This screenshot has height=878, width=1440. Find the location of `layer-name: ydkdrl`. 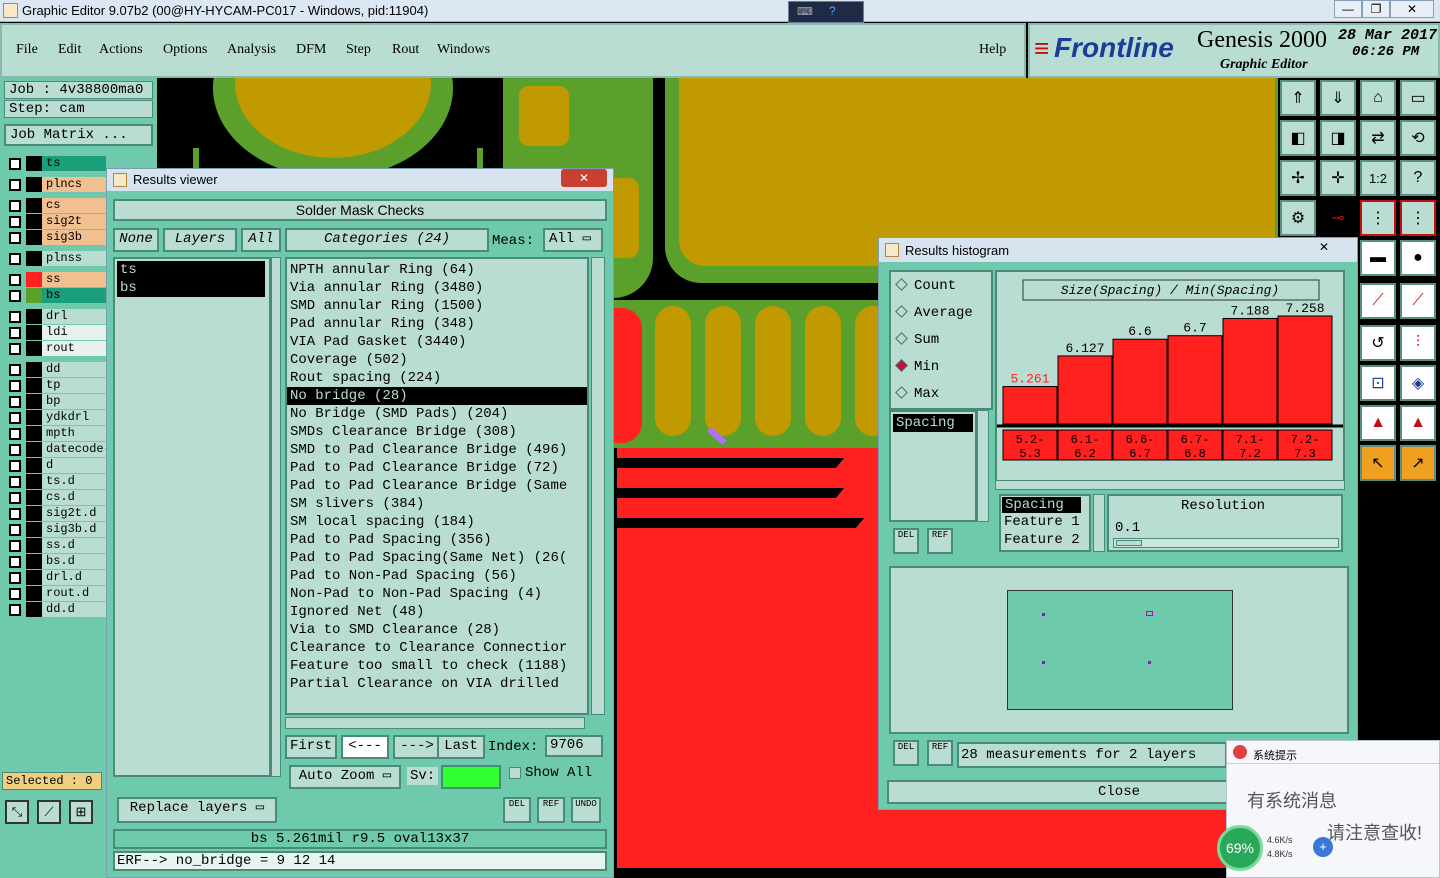

layer-name: ydkdrl is located at coordinates (74, 417).